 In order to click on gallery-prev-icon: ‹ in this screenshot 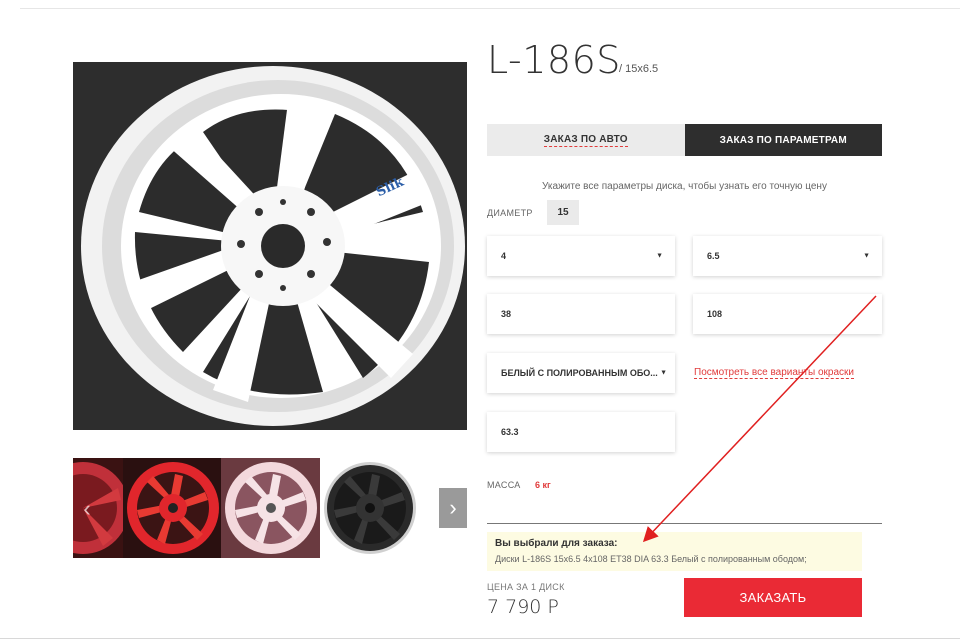, I will do `click(87, 509)`.